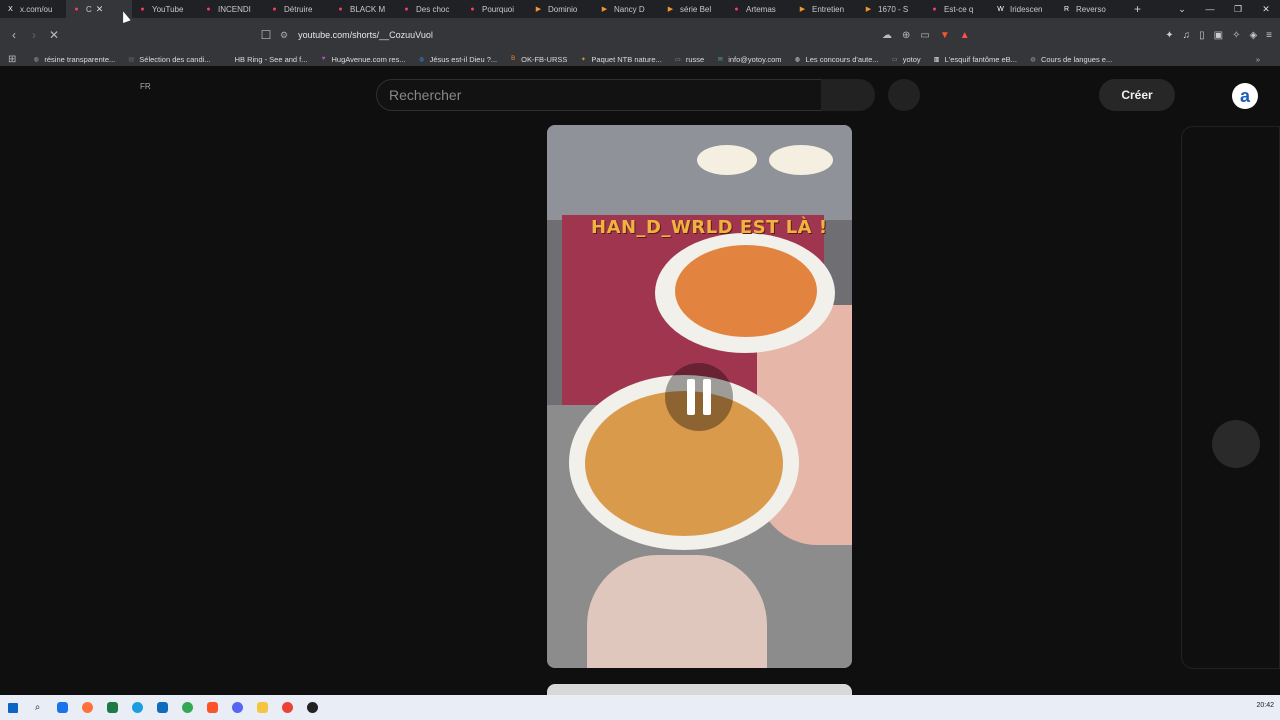 The image size is (1280, 720). I want to click on bookmark-item: ▭ yotoy, so click(906, 59).